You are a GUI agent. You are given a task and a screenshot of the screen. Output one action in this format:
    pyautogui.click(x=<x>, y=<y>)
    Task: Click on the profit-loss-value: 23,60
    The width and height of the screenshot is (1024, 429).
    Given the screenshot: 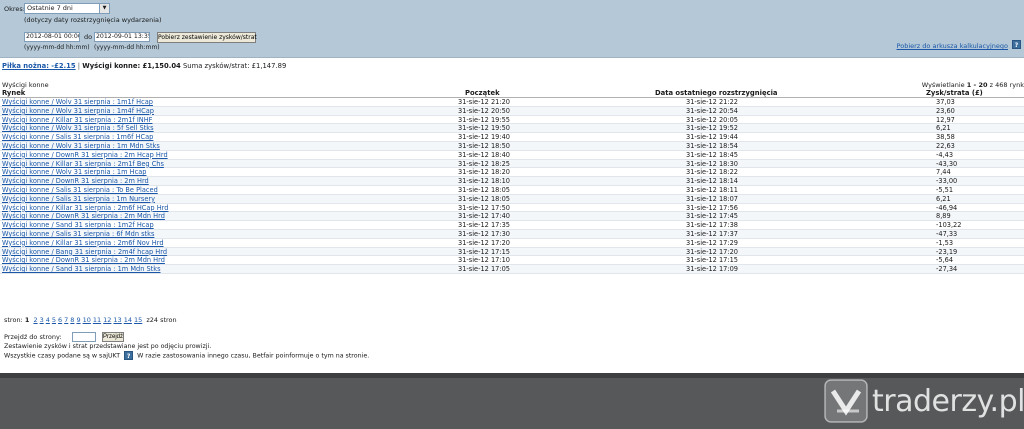 What is the action you would take?
    pyautogui.click(x=945, y=110)
    